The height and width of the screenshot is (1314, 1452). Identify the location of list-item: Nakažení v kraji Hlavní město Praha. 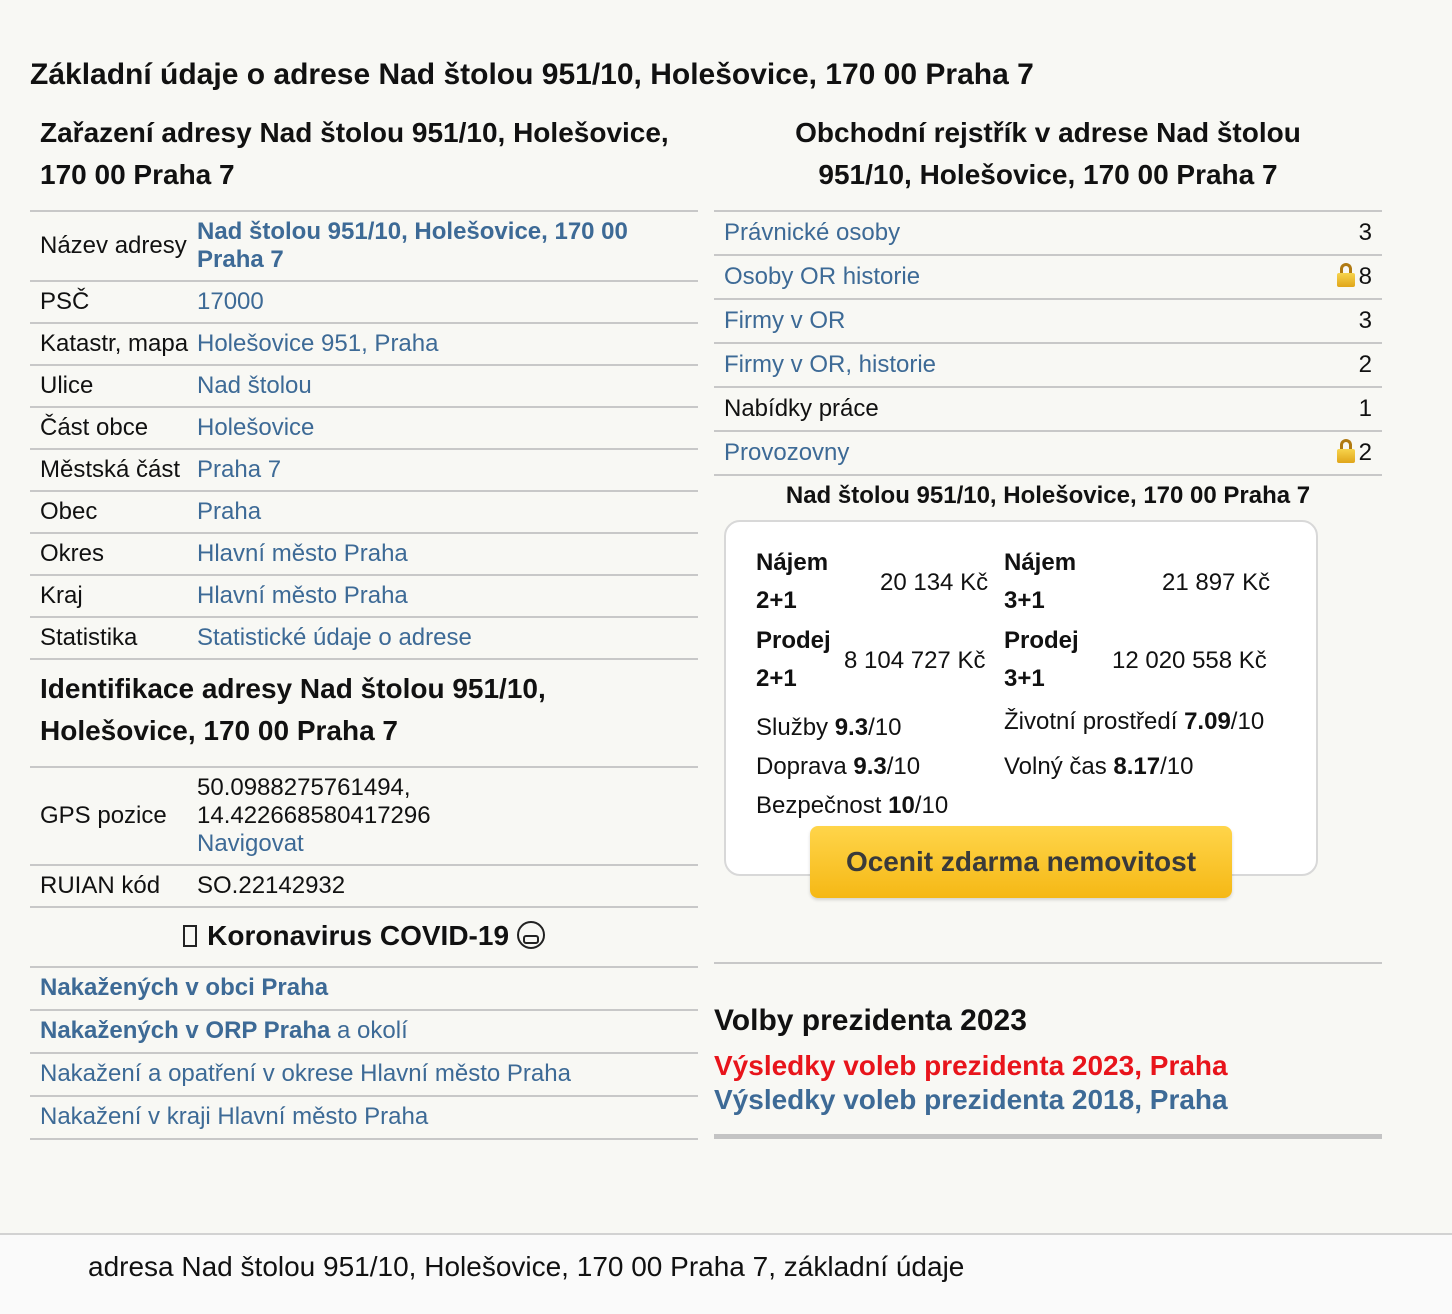
(364, 1118).